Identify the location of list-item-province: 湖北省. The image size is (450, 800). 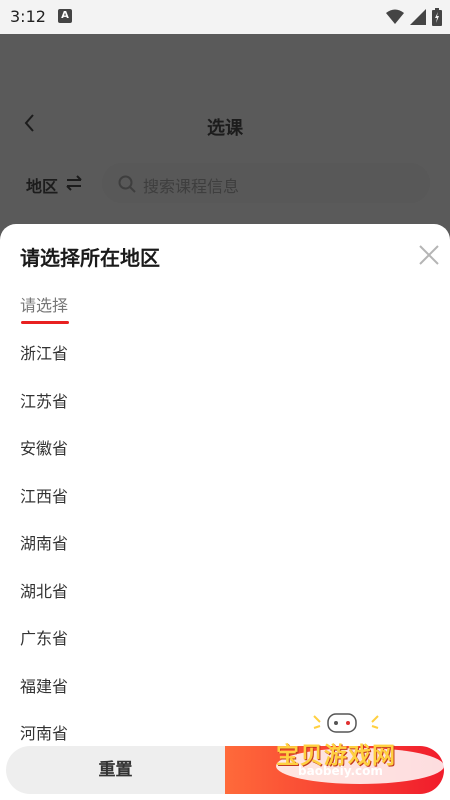
(225, 592).